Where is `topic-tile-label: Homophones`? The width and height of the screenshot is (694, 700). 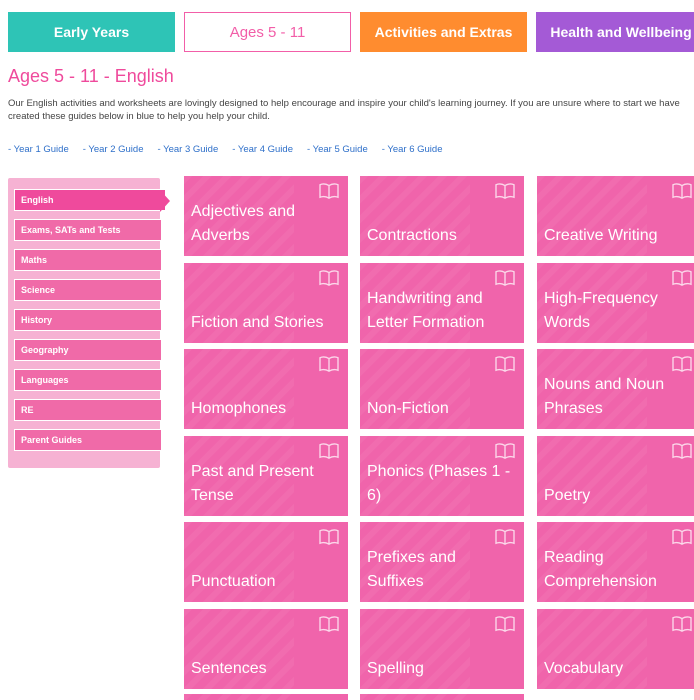
topic-tile-label: Homophones is located at coordinates (239, 408).